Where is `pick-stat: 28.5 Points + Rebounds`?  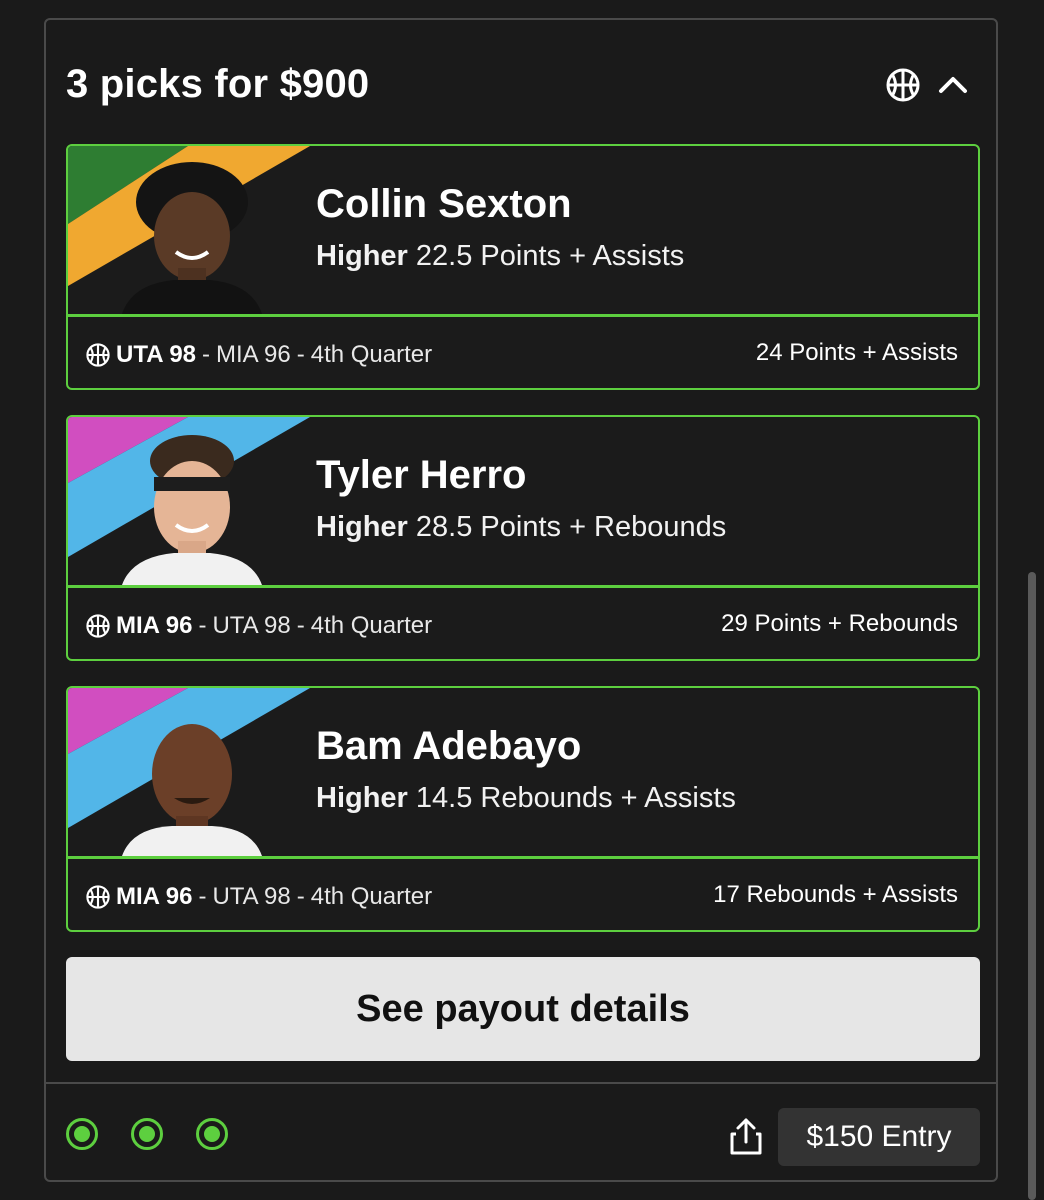
pick-stat: 28.5 Points + Rebounds is located at coordinates (571, 527).